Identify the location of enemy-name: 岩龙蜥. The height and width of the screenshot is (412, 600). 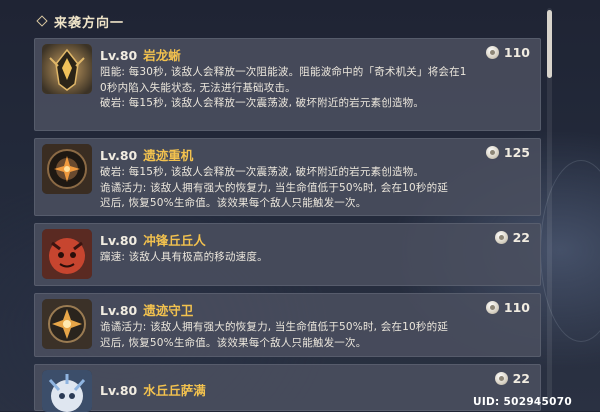
(162, 55).